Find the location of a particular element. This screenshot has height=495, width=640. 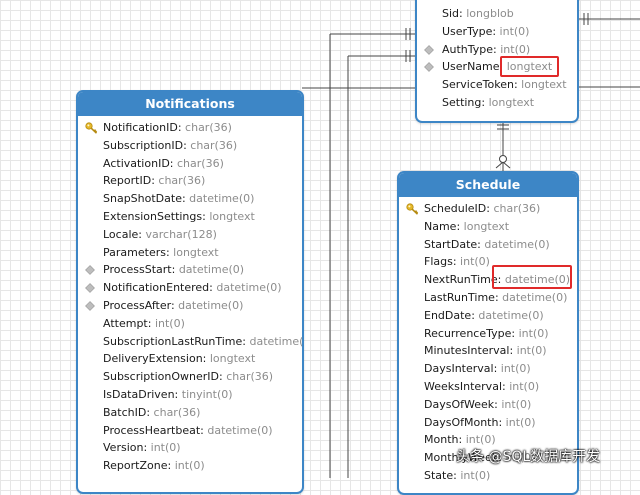

field-row: SubscriptionID: char(36) is located at coordinates (190, 146).